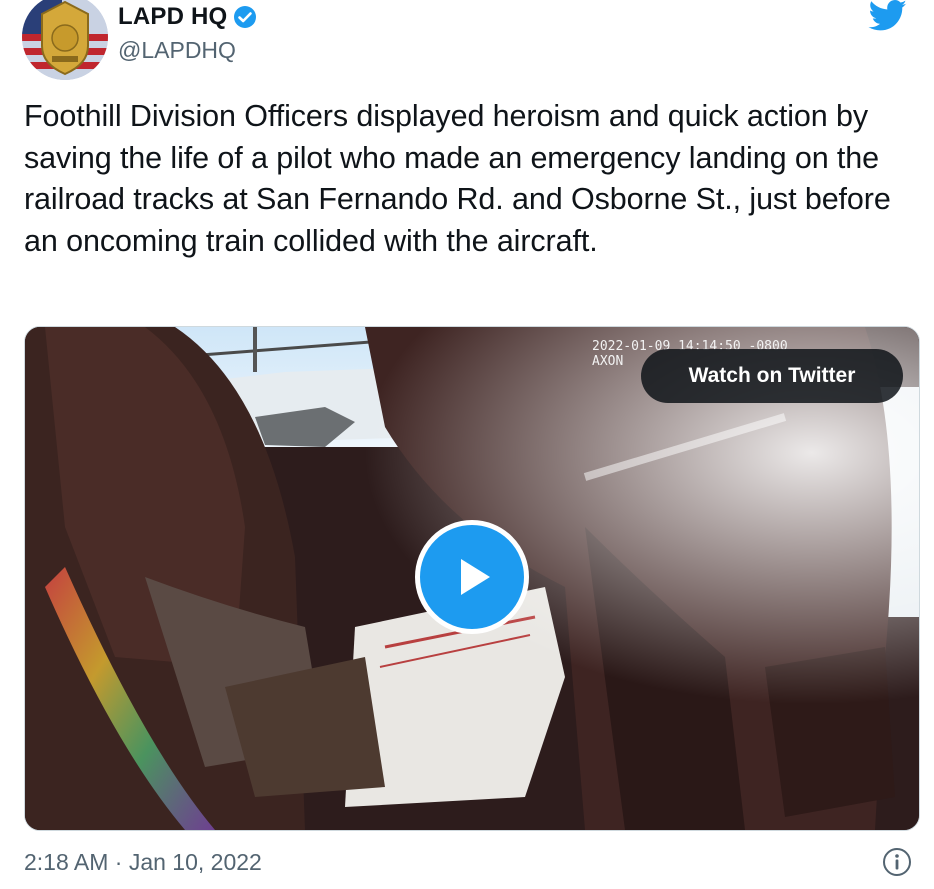 The image size is (934, 889). What do you see at coordinates (471, 862) in the screenshot?
I see `tweet-footer: 2:18 AM · Jan 10, 2022` at bounding box center [471, 862].